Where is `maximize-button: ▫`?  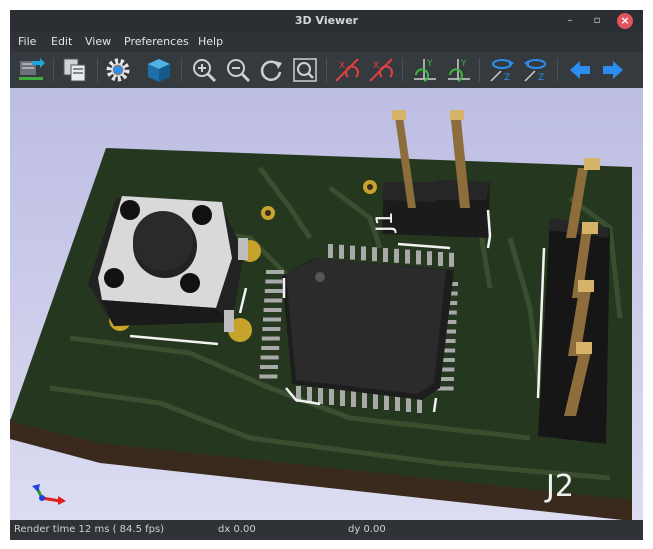 maximize-button: ▫ is located at coordinates (597, 21).